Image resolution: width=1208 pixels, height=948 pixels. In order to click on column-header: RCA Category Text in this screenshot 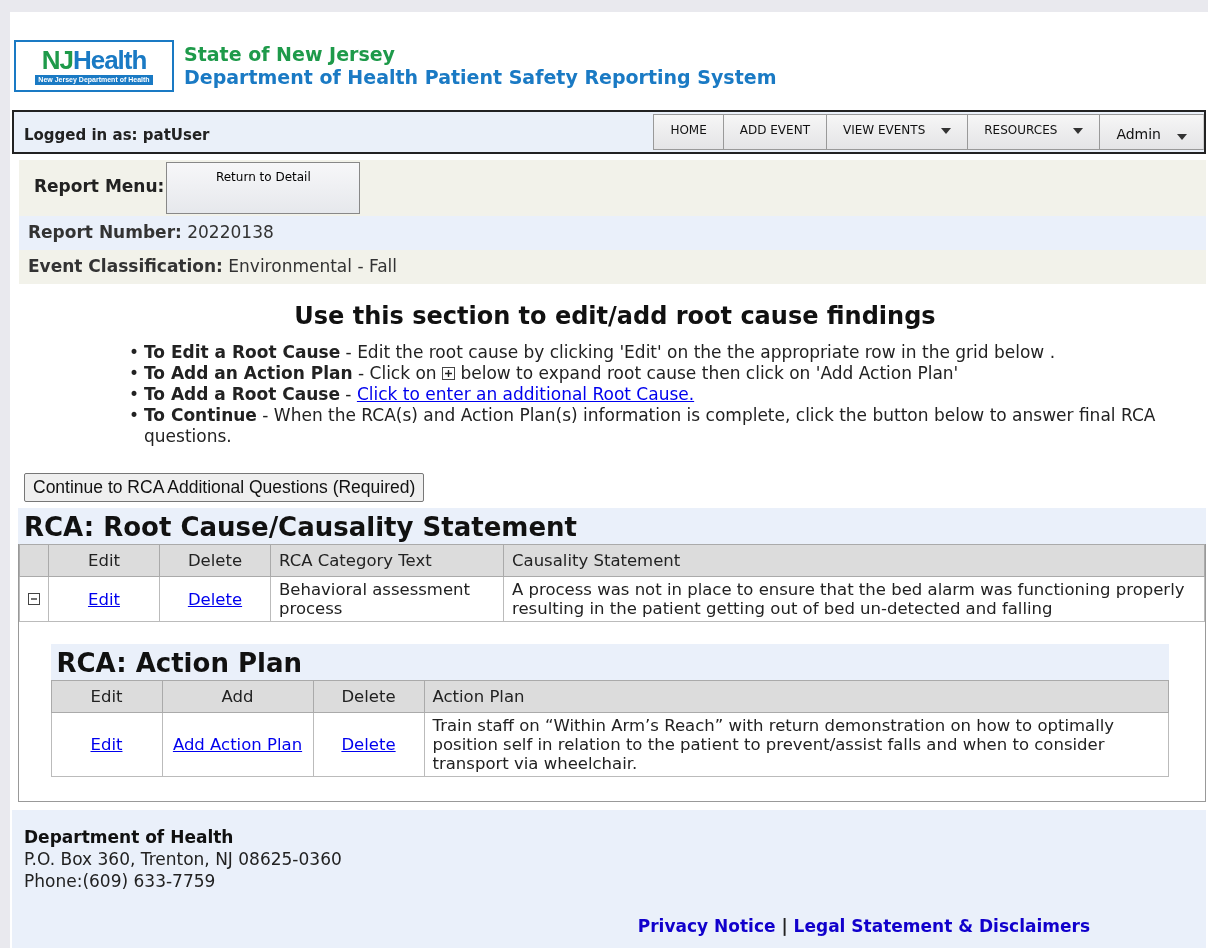, I will do `click(387, 560)`.